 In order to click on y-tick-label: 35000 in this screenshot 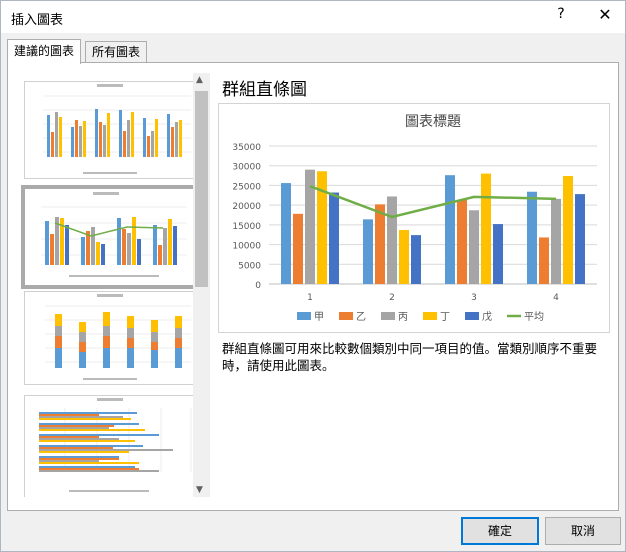, I will do `click(246, 148)`.